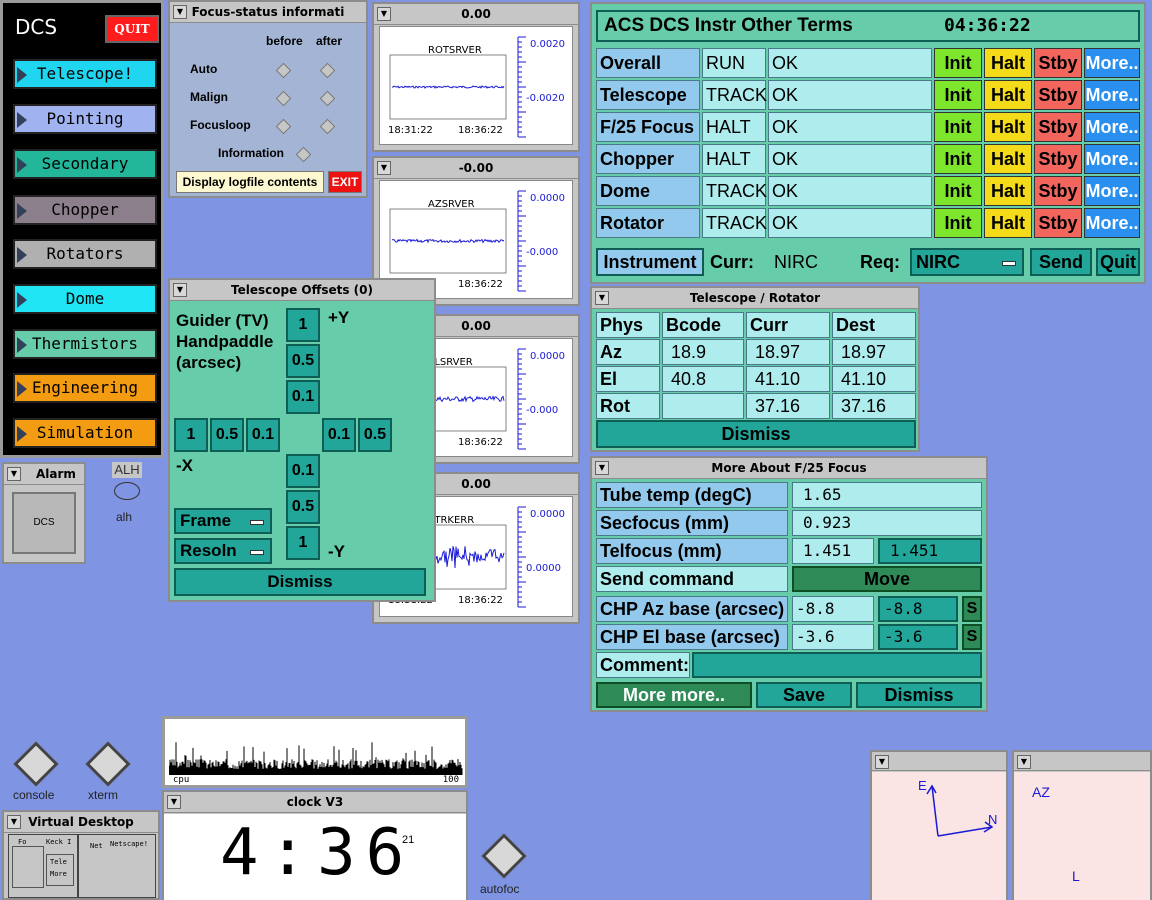 The image size is (1152, 900). What do you see at coordinates (85, 344) in the screenshot?
I see `dcs-menu-thermistors-button: Thermistors` at bounding box center [85, 344].